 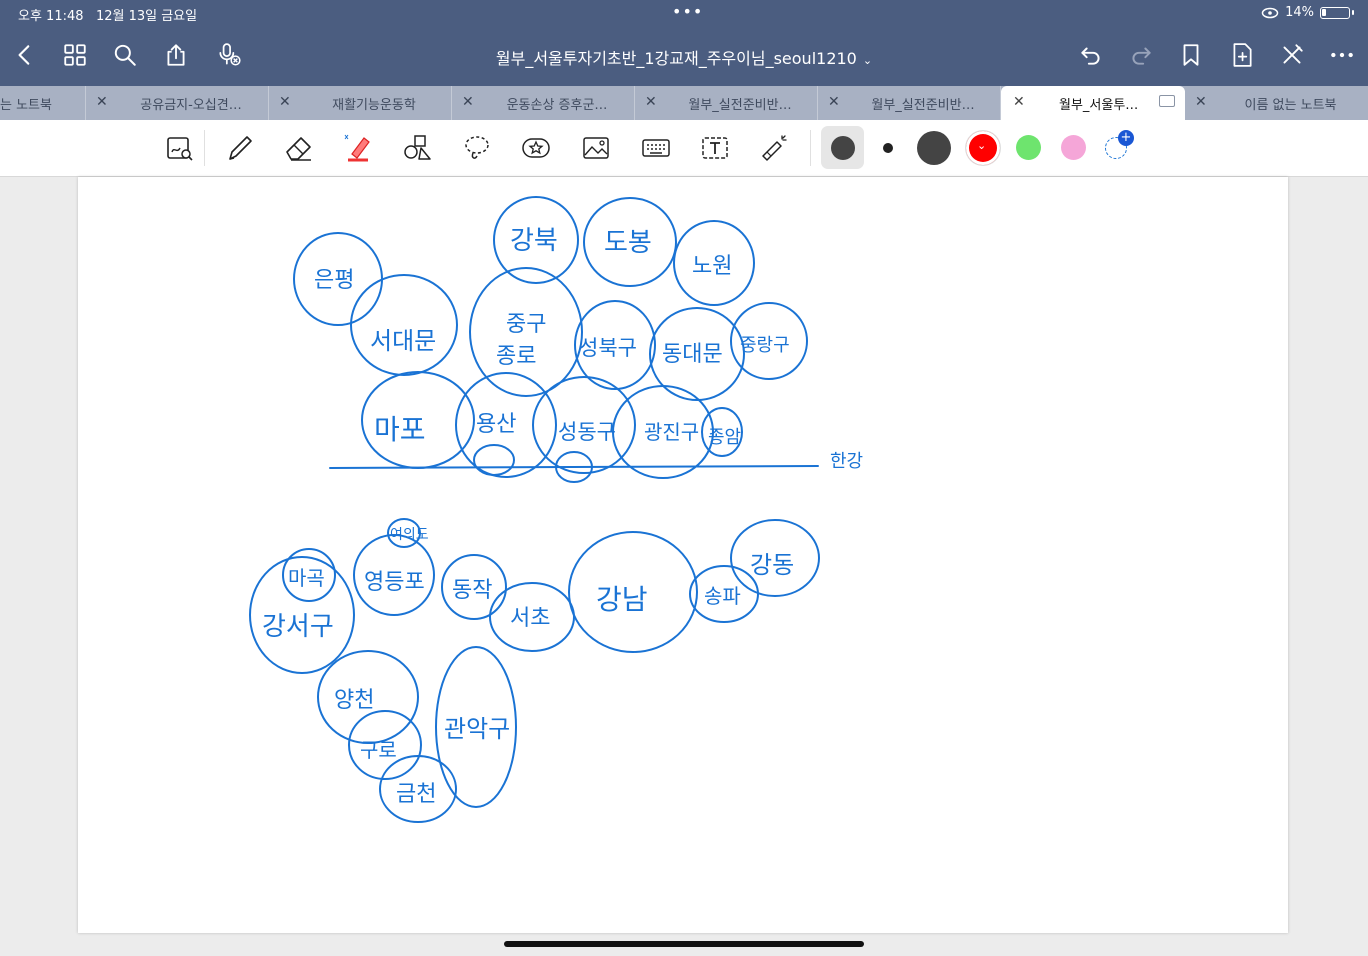 I want to click on home-indicator, so click(x=684, y=944).